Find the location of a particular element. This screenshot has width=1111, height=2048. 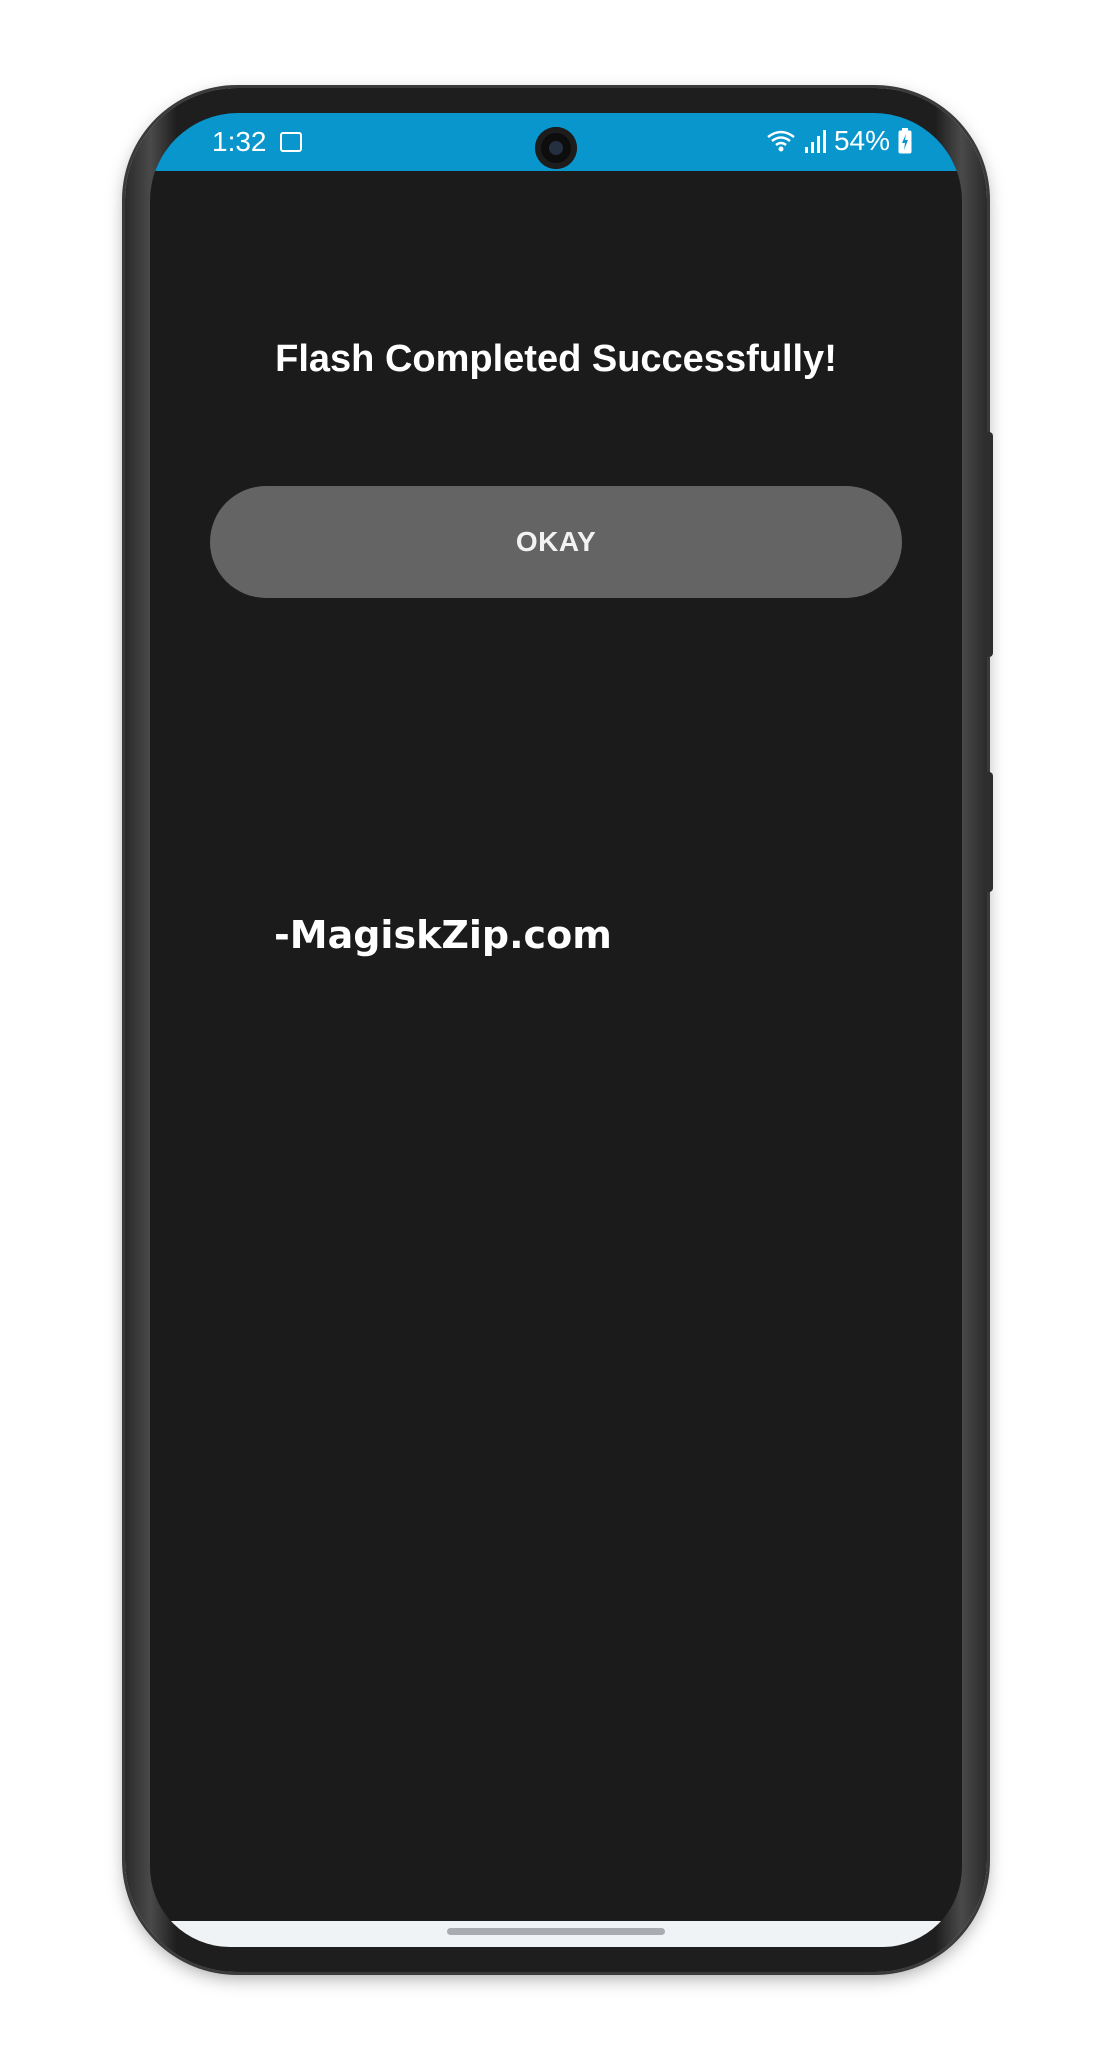

home-indicator is located at coordinates (556, 1931).